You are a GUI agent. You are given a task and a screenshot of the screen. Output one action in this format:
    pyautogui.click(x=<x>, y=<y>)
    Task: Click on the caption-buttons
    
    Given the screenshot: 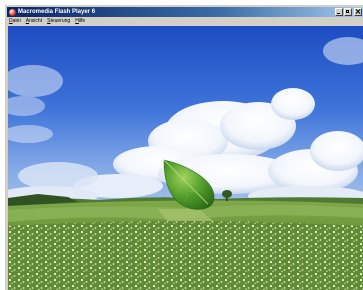 What is the action you would take?
    pyautogui.click(x=348, y=12)
    